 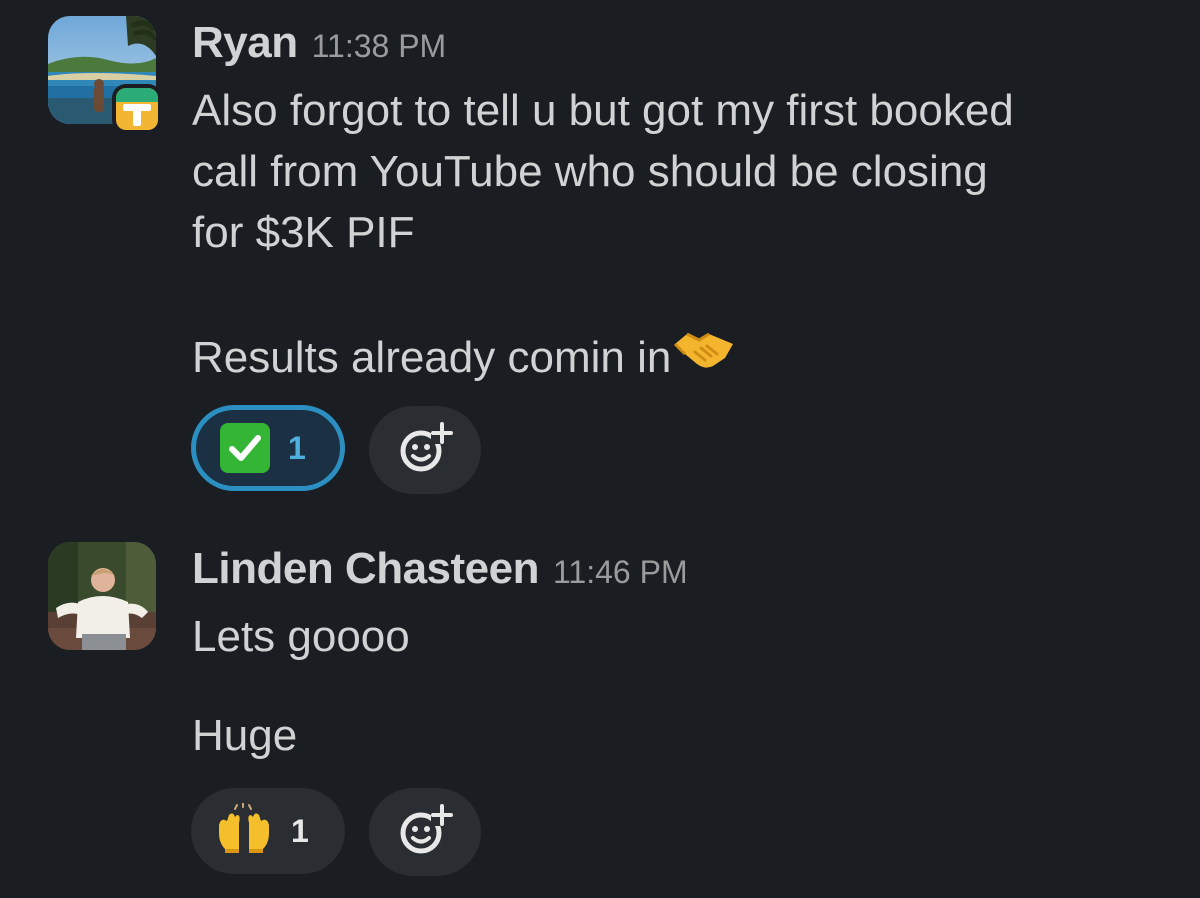 I want to click on app-badge-icon, so click(x=137, y=109).